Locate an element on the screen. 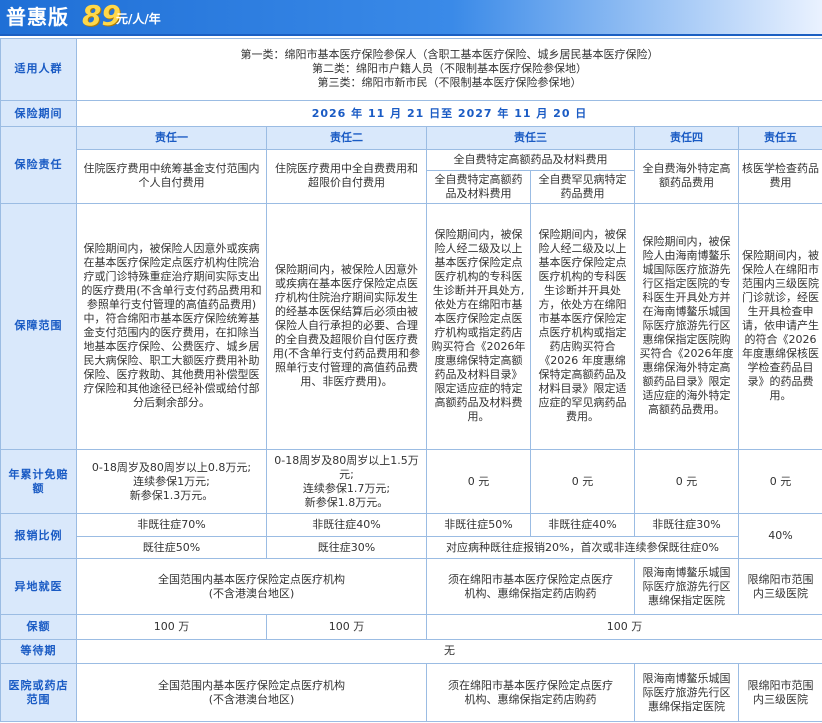 Image resolution: width=822 pixels, height=723 pixels. ratio-4-non-pre: 非既往症30% is located at coordinates (686, 525).